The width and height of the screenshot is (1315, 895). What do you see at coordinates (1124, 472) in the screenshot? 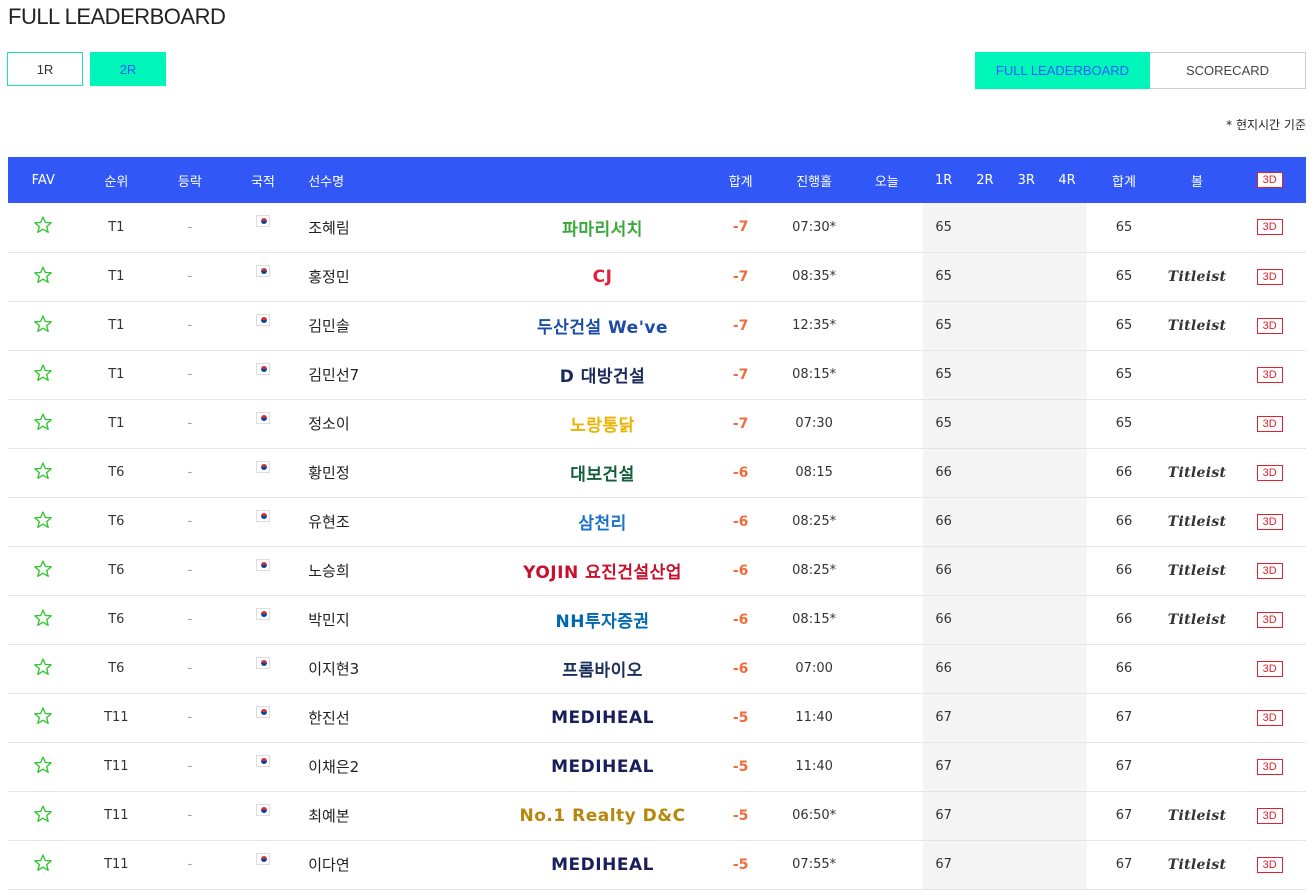
I see `sum-cell: 66` at bounding box center [1124, 472].